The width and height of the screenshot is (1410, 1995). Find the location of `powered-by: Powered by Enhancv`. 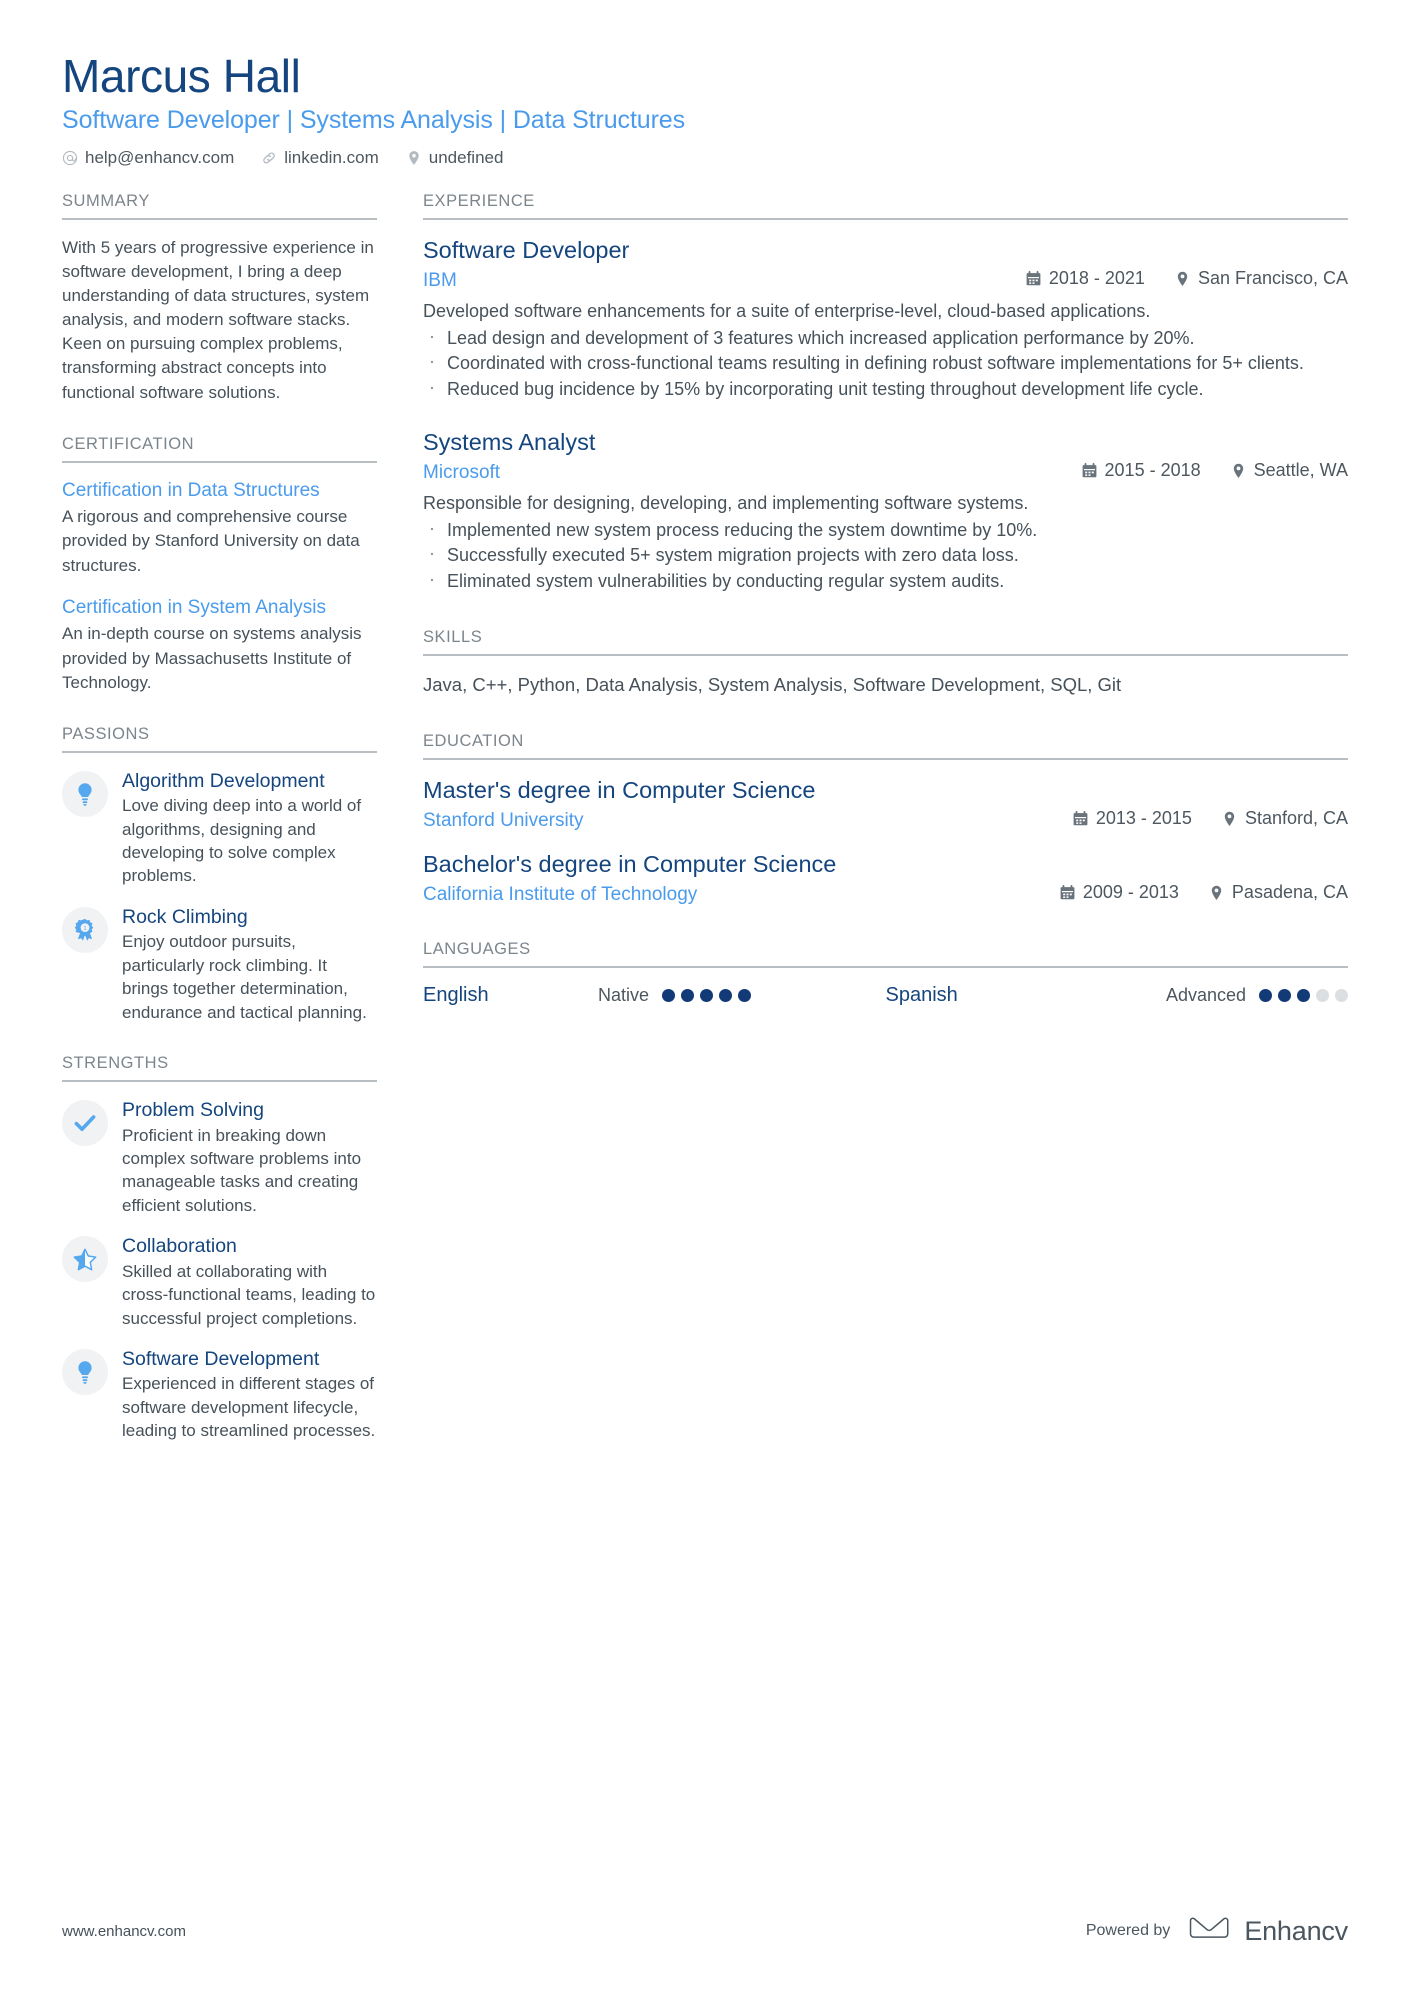

powered-by: Powered by Enhancv is located at coordinates (1217, 1931).